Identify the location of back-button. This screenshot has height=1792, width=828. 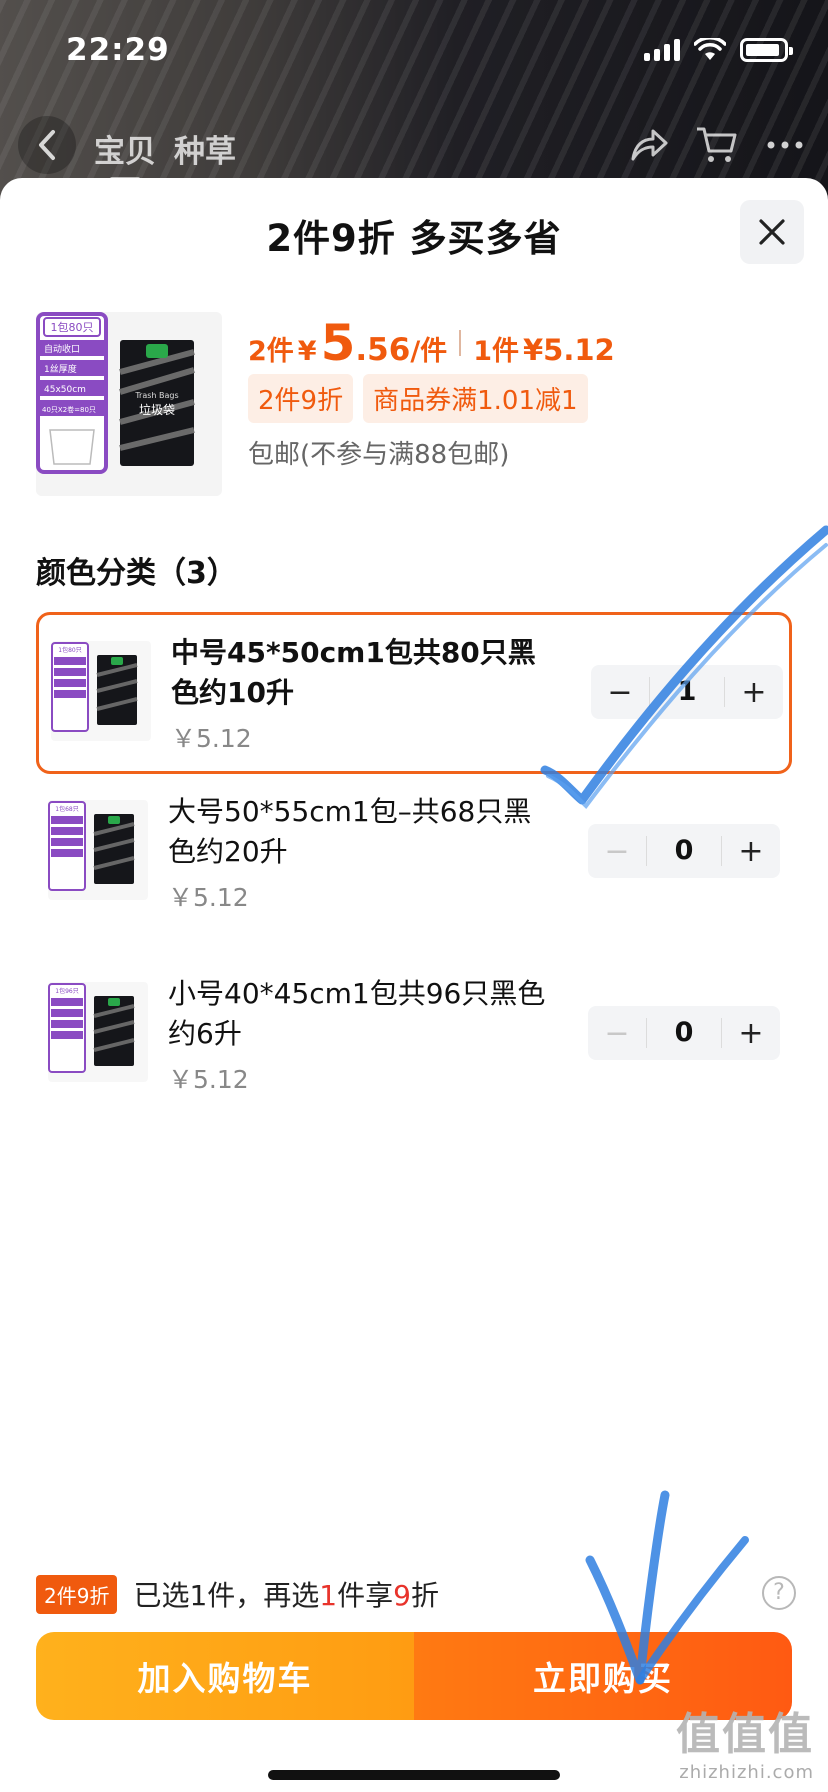
(47, 145).